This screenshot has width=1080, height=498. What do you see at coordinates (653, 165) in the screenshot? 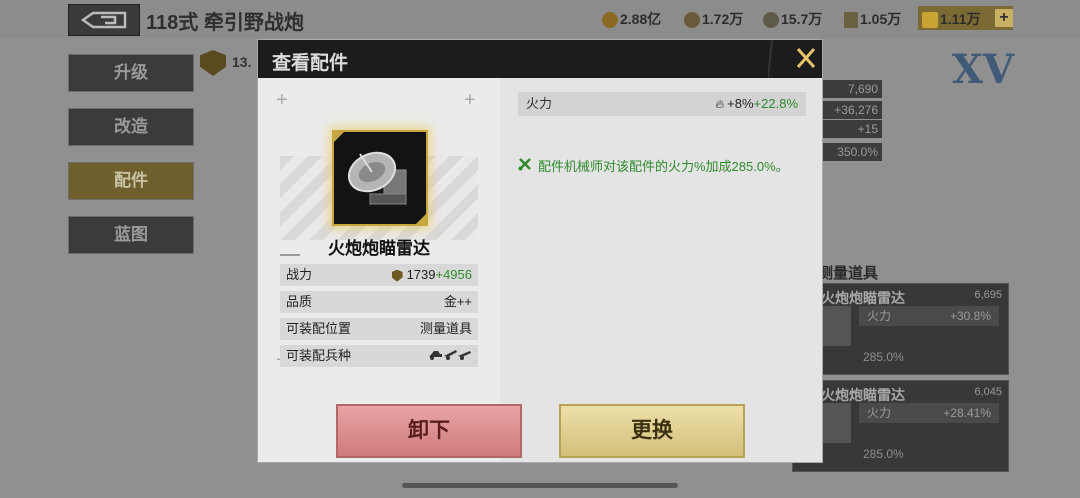
I see `mechanic-bonus: 配件机械师对该配件的火力%加成285.0%。` at bounding box center [653, 165].